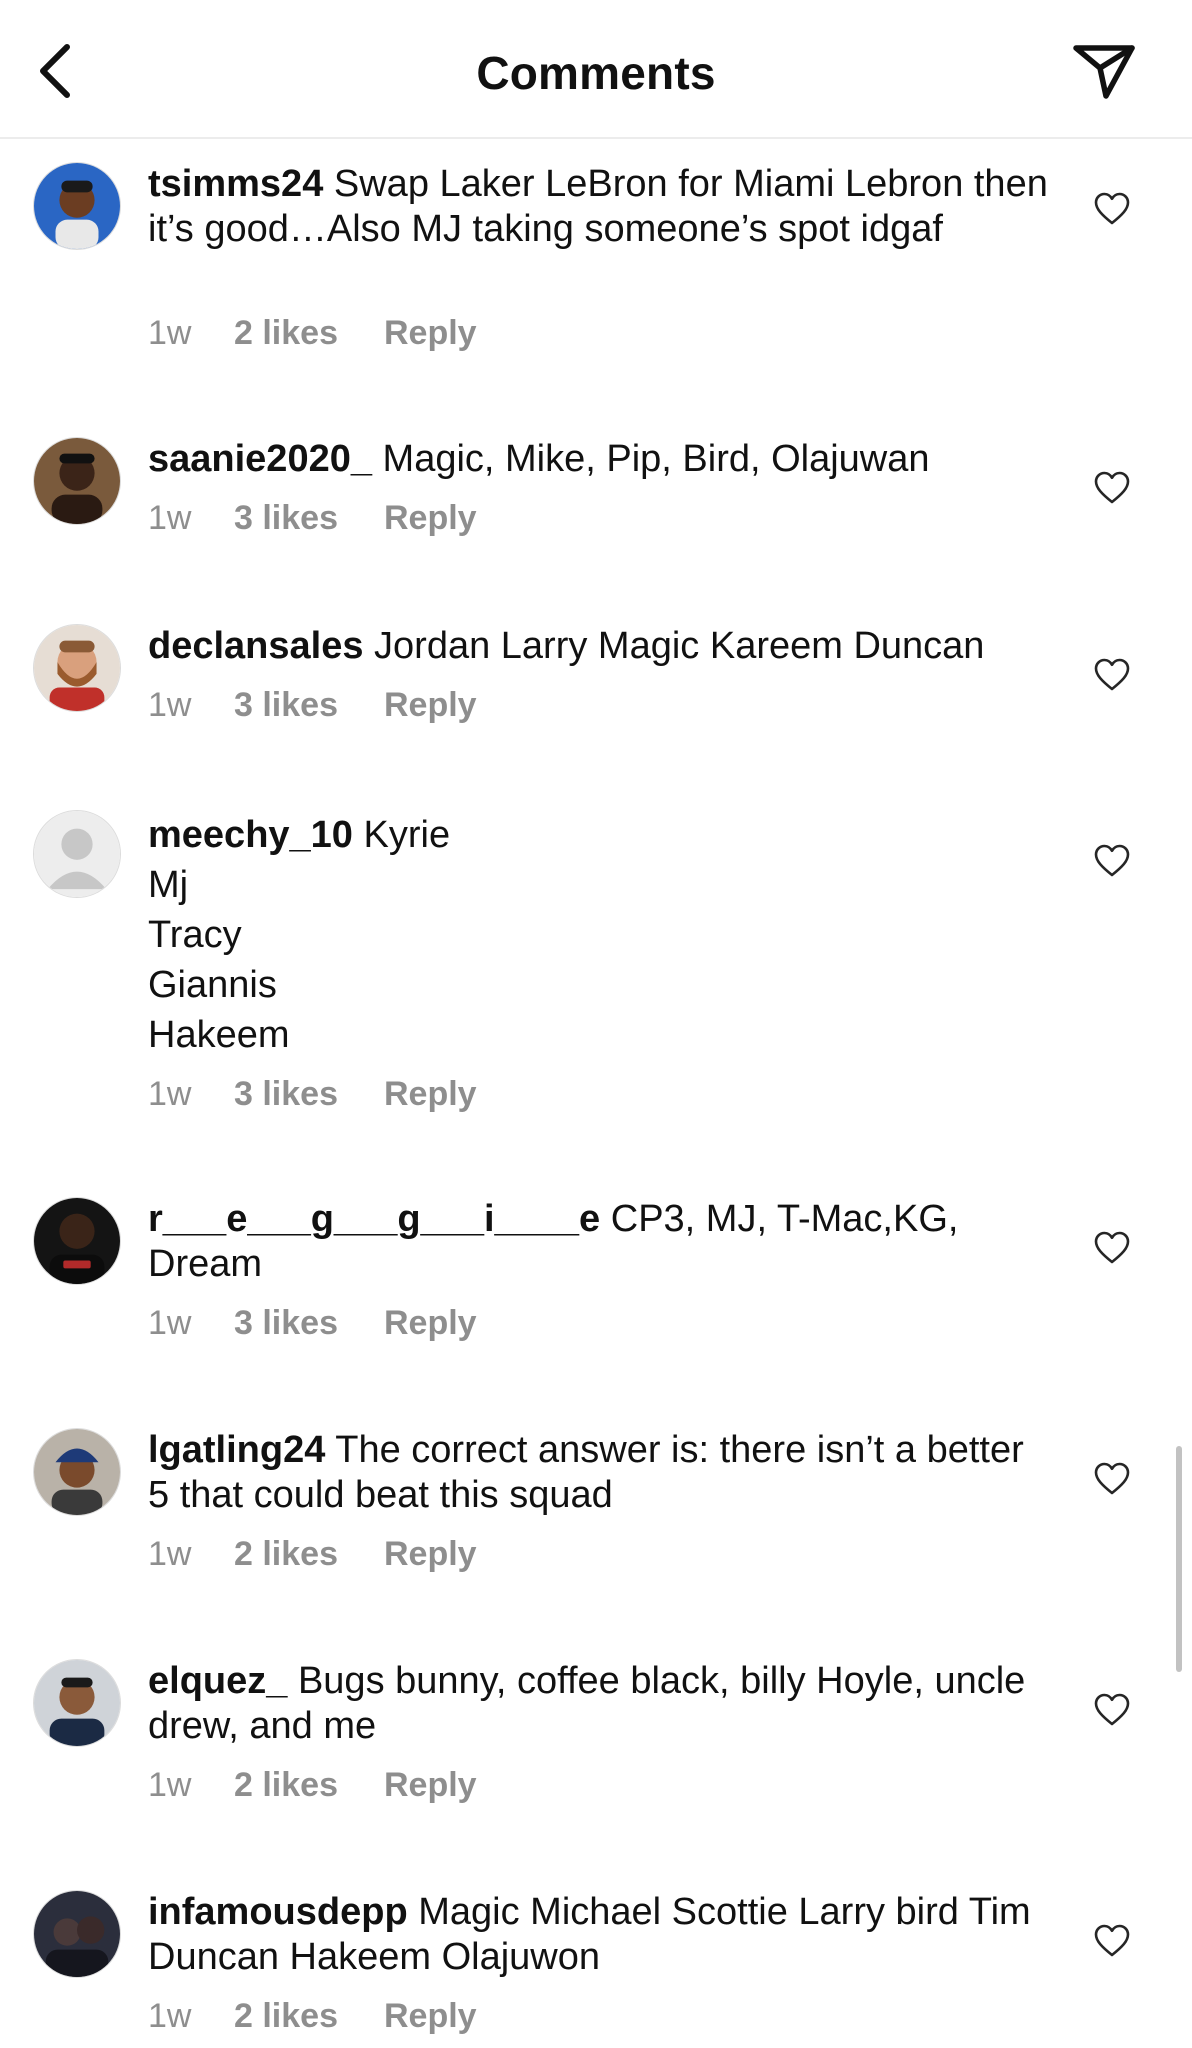 The height and width of the screenshot is (2048, 1192). Describe the element at coordinates (217, 1681) in the screenshot. I see `comment-username: elquez_` at that location.